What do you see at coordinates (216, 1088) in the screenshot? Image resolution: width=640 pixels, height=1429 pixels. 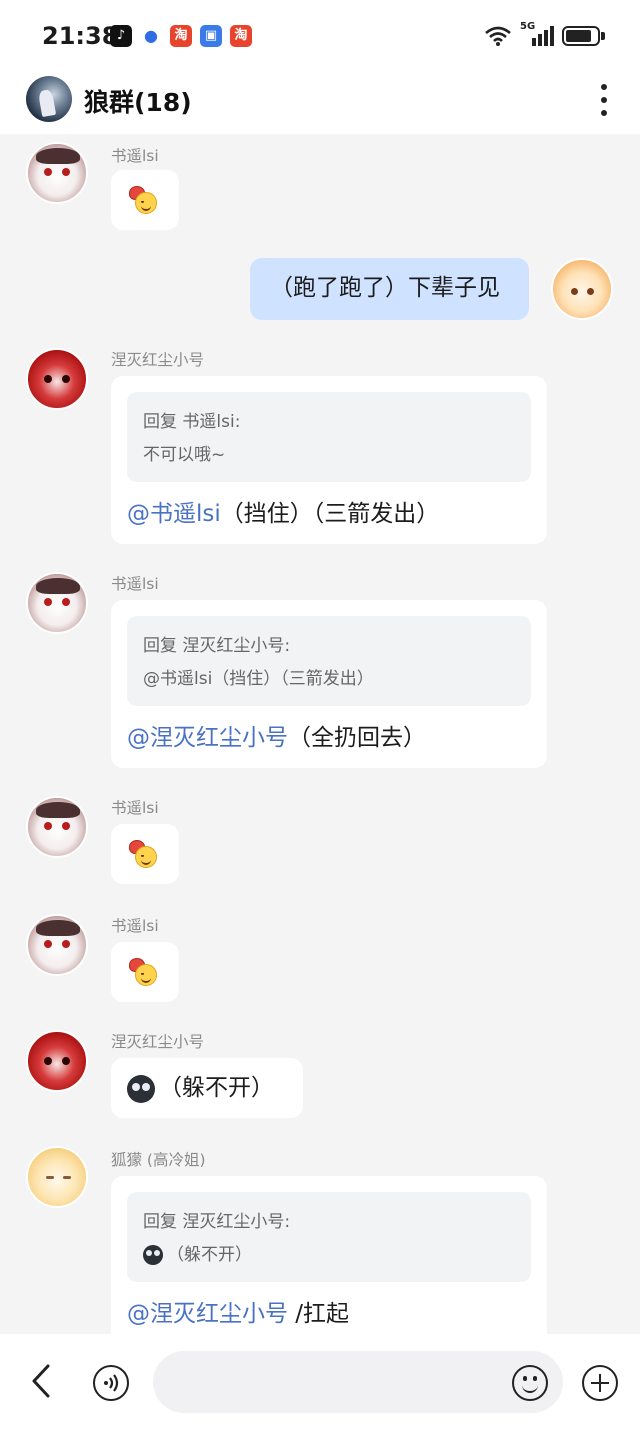 I see `message-body: （躲不开）` at bounding box center [216, 1088].